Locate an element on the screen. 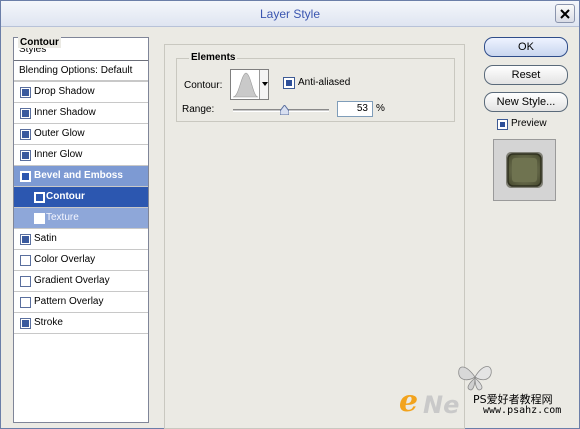  window-title: Layer Style is located at coordinates (290, 14).